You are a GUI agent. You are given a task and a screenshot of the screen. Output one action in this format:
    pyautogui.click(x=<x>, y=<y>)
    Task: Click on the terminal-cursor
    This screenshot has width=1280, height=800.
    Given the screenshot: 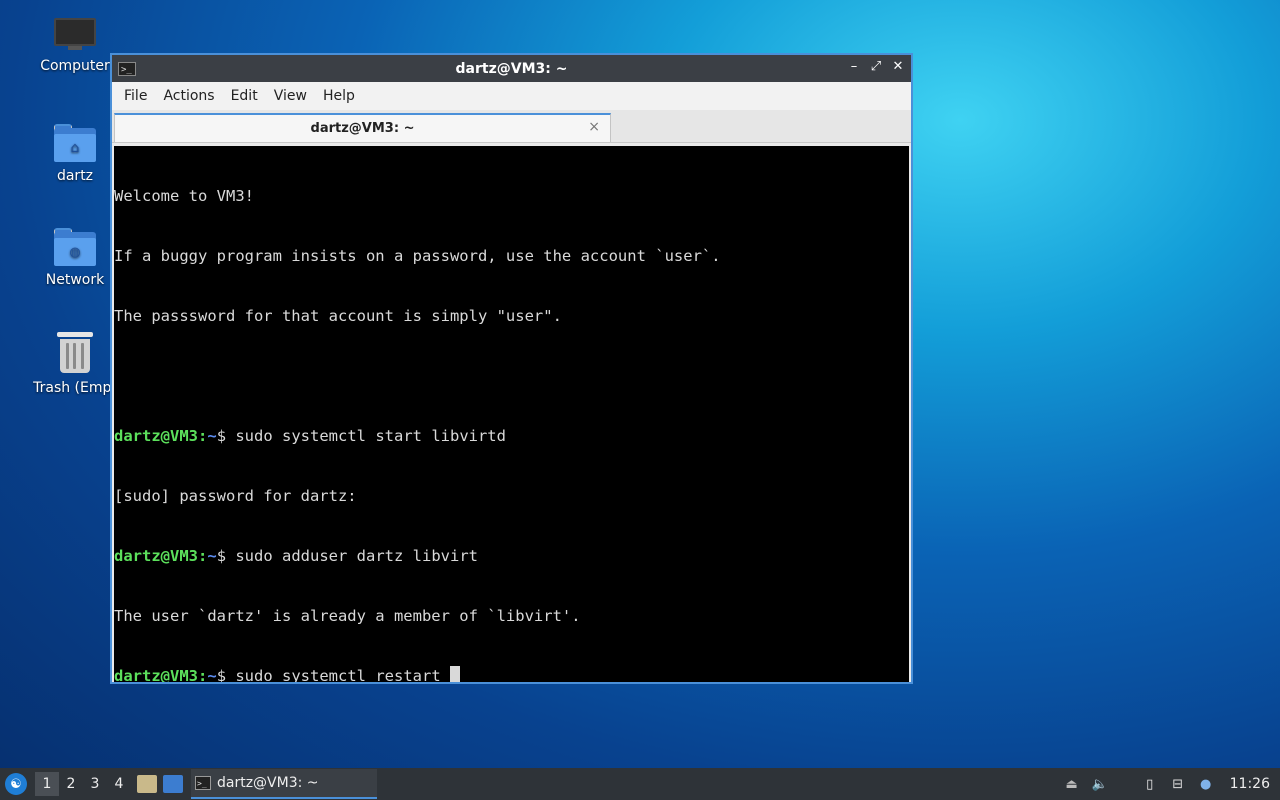 What is the action you would take?
    pyautogui.click(x=454, y=674)
    